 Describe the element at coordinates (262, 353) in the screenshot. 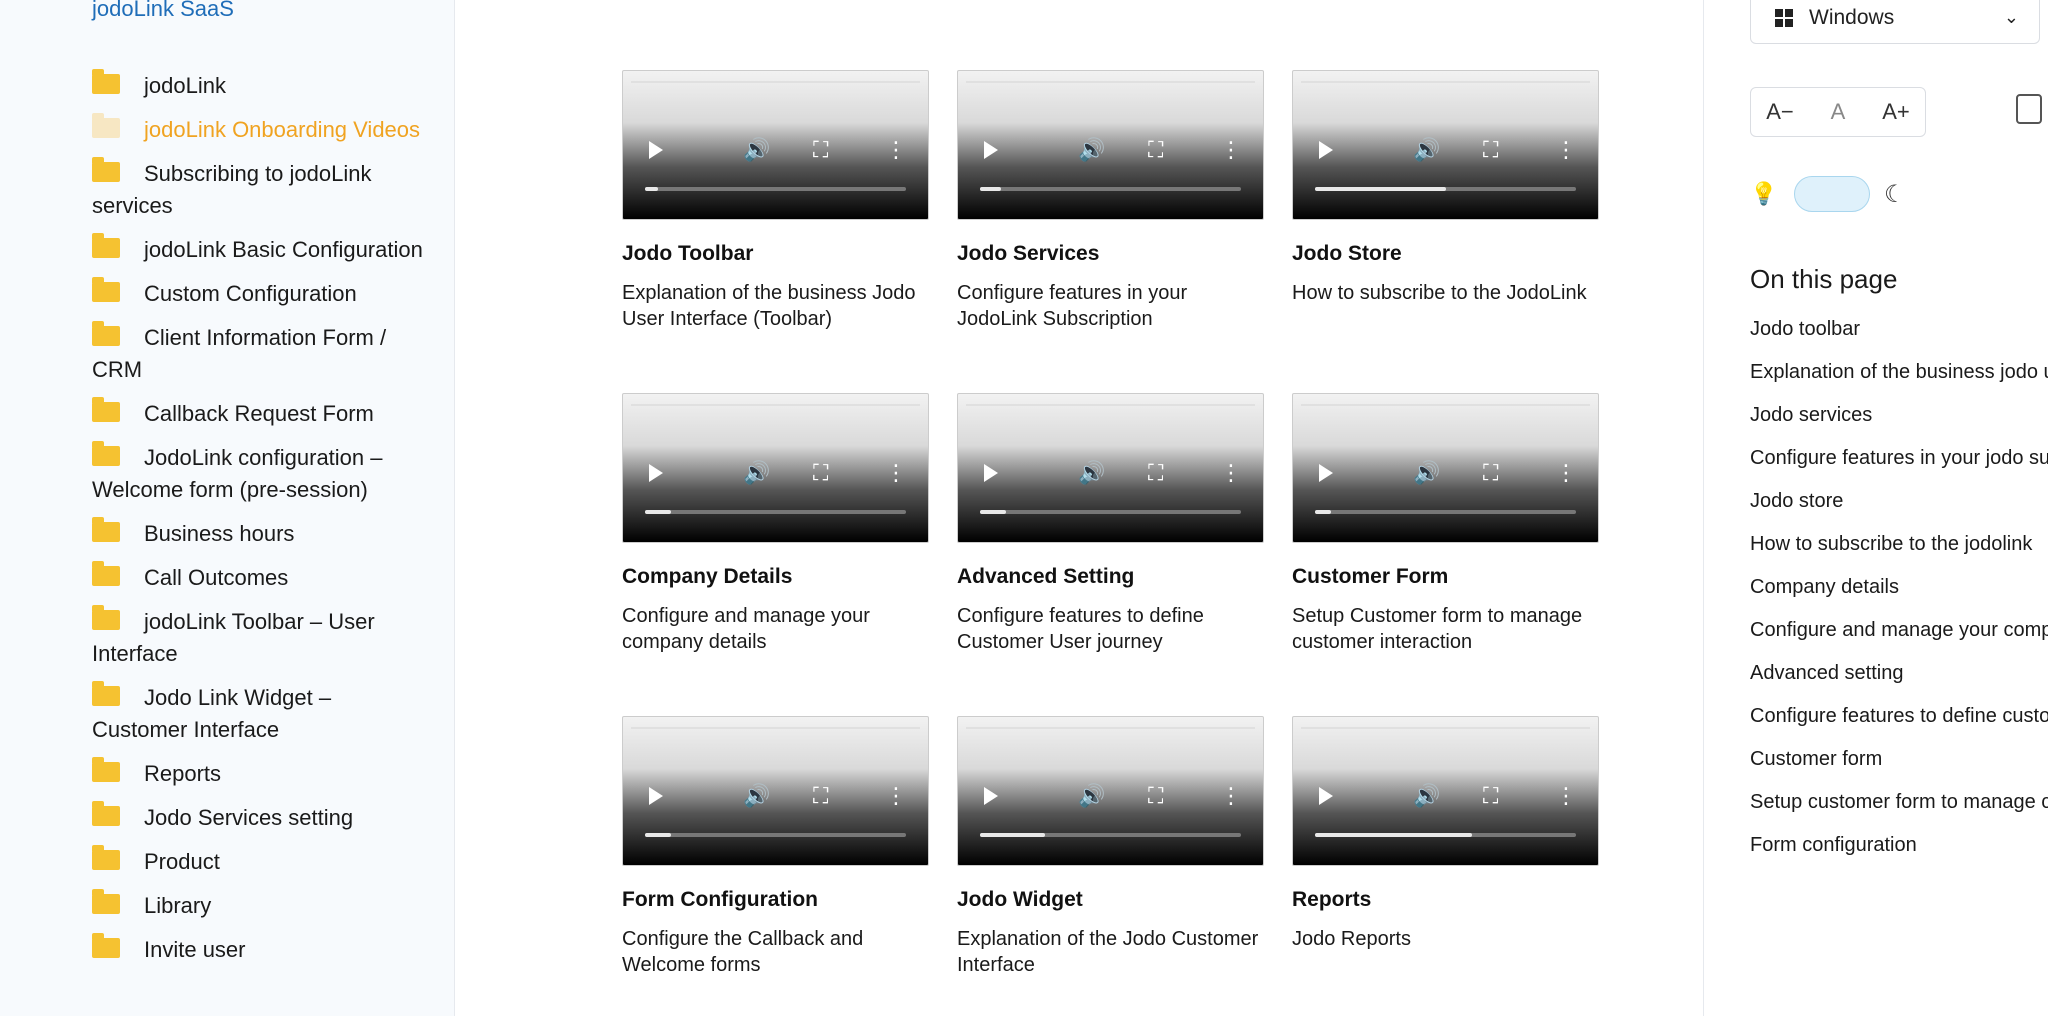

I see `sidebar-item: Client Information Form / CRM` at that location.